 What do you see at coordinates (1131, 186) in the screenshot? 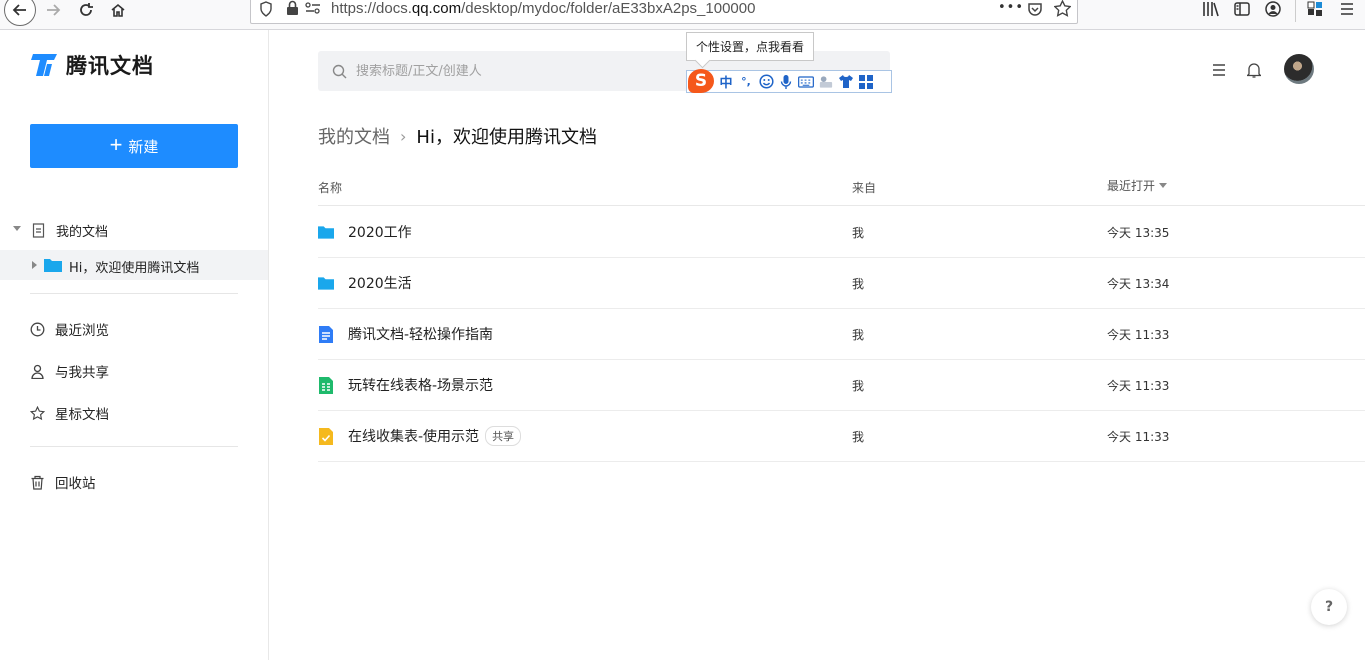
I see `column-header-opened-label: 最近打开` at bounding box center [1131, 186].